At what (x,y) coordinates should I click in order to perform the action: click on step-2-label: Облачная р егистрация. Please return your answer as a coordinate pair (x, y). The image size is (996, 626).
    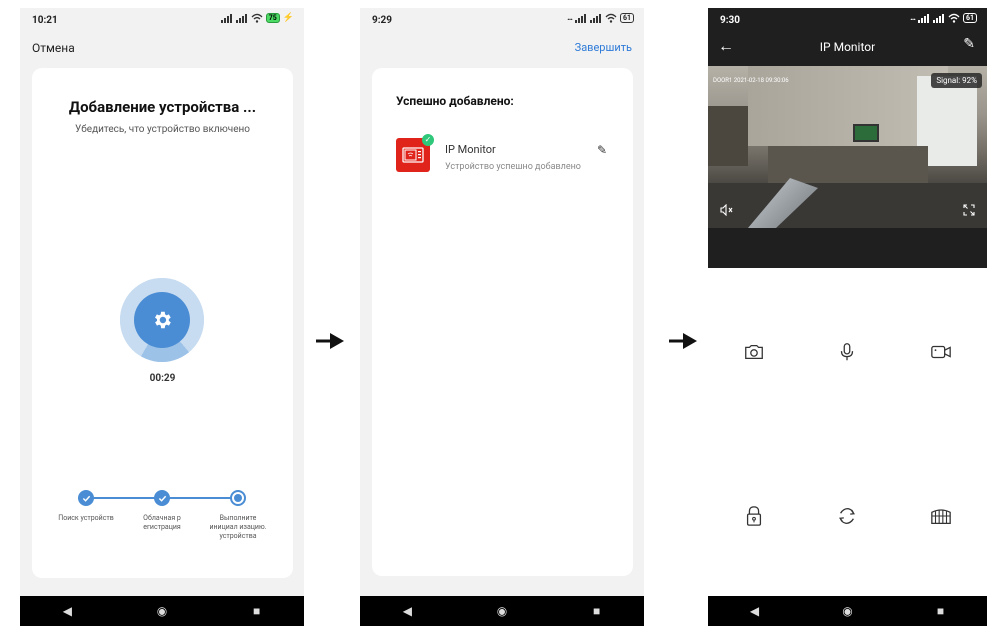
    Looking at the image, I should click on (162, 522).